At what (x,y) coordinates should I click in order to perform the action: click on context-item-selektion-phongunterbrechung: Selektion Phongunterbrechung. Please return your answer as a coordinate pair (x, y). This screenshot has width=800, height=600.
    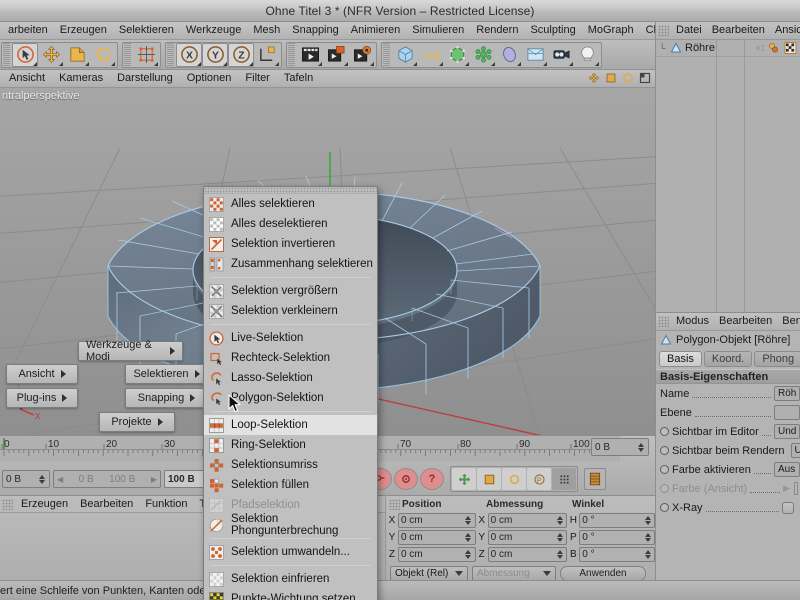
    Looking at the image, I should click on (290, 525).